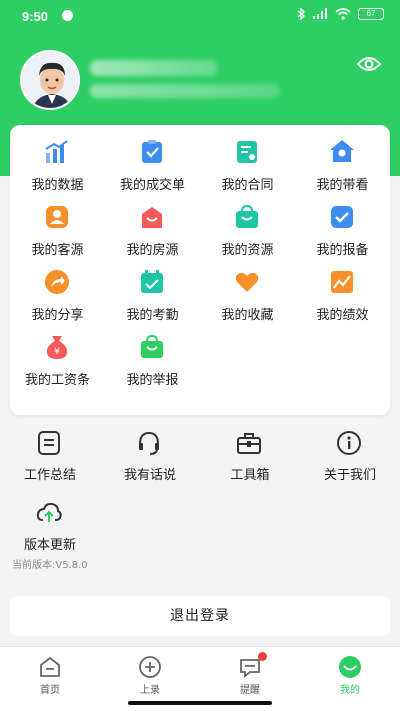  I want to click on grid-item-my-contracts: 我的合同, so click(247, 159).